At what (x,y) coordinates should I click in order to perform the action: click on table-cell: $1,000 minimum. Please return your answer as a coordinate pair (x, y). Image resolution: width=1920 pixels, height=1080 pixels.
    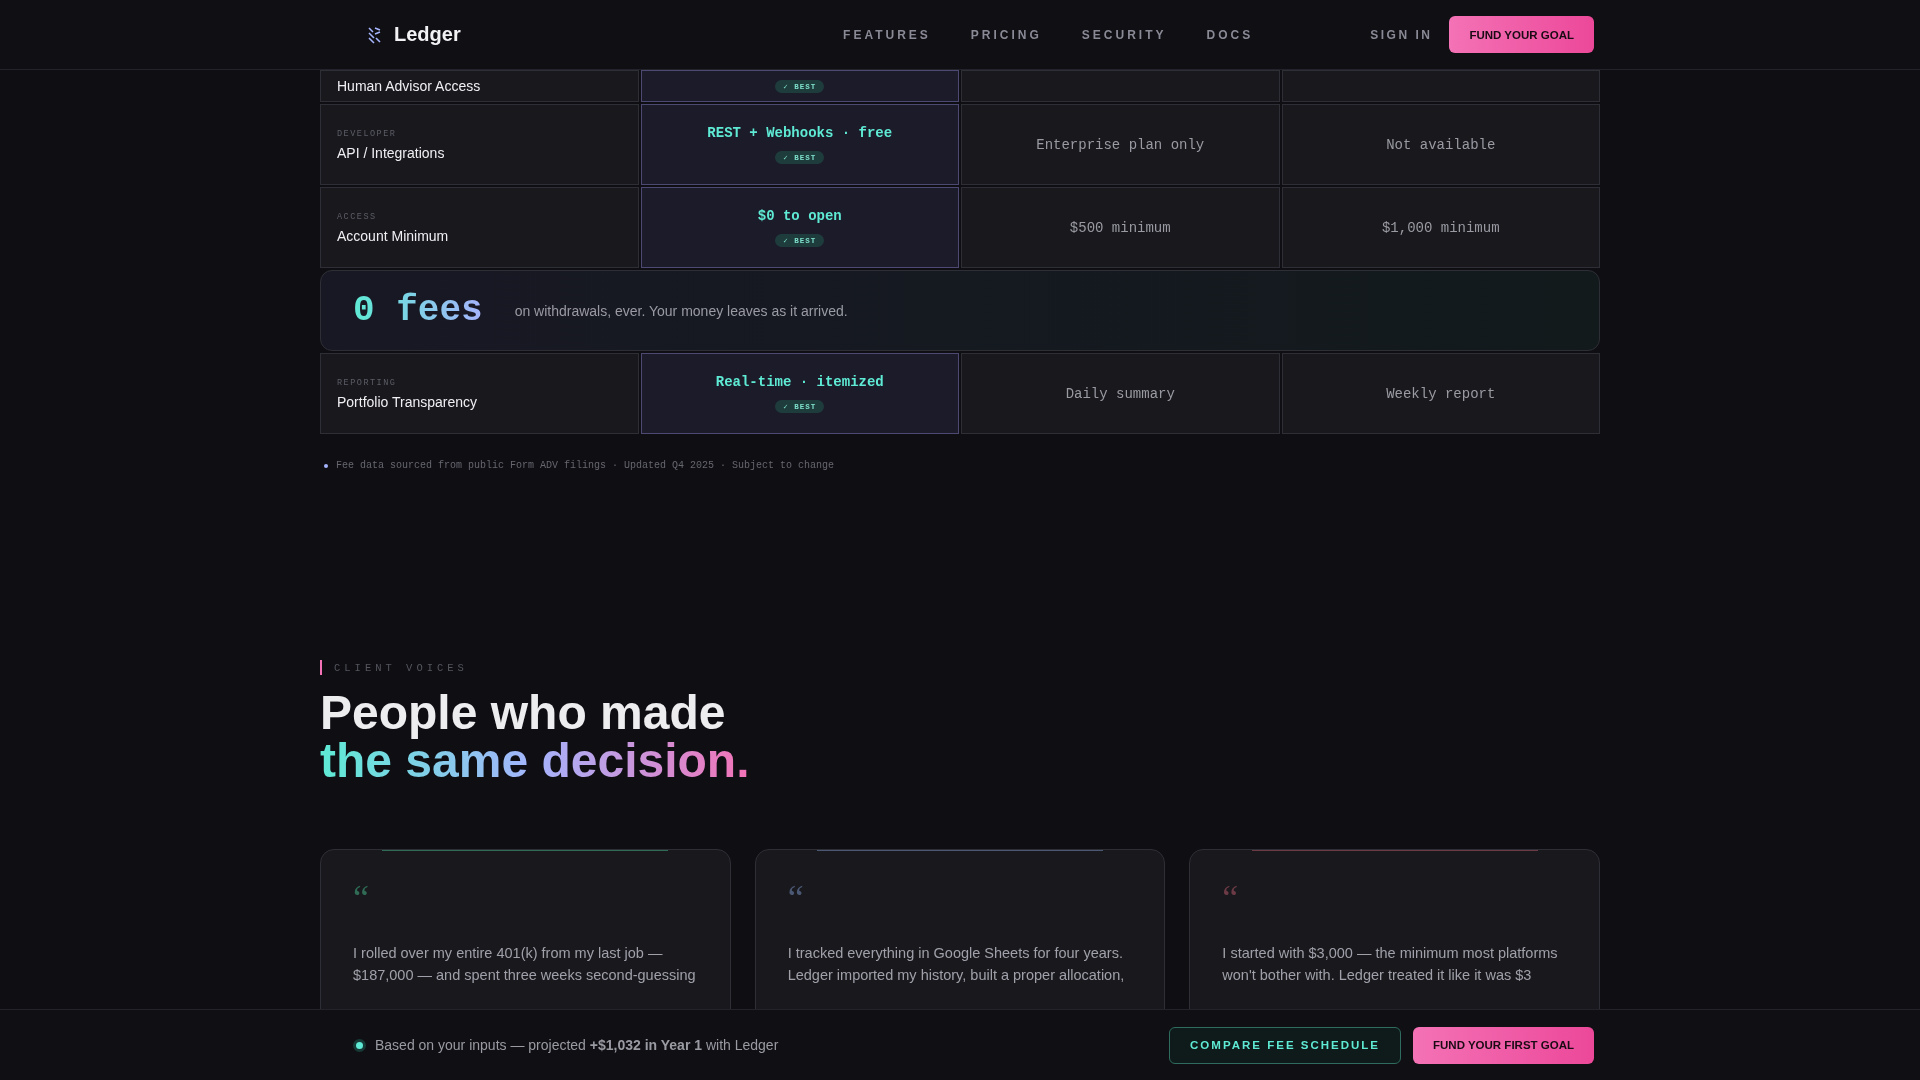
    Looking at the image, I should click on (1440, 227).